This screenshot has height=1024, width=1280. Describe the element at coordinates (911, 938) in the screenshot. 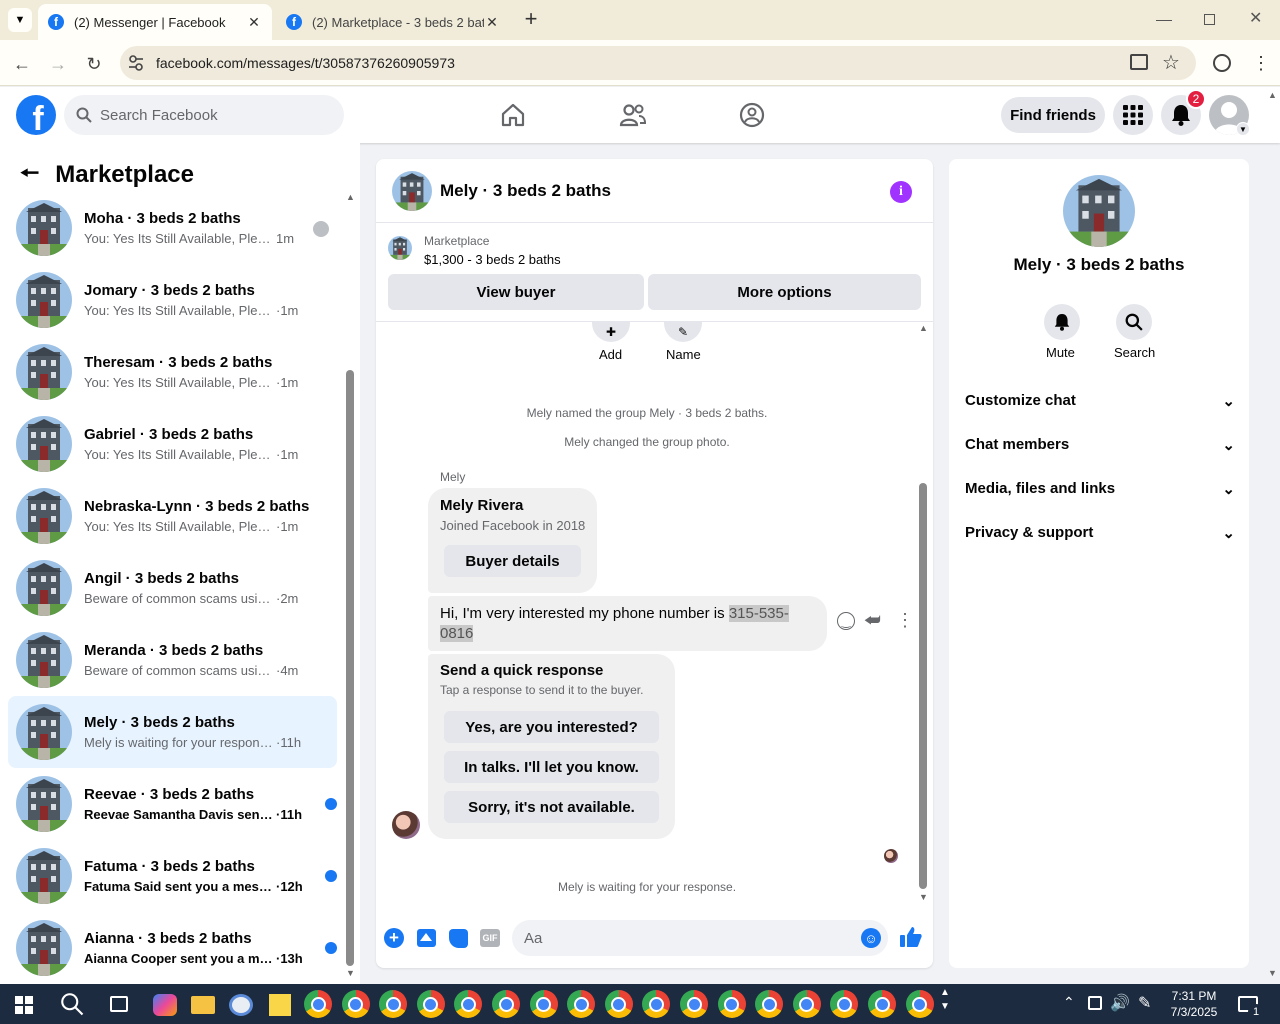

I see `like-thumb-icon` at that location.